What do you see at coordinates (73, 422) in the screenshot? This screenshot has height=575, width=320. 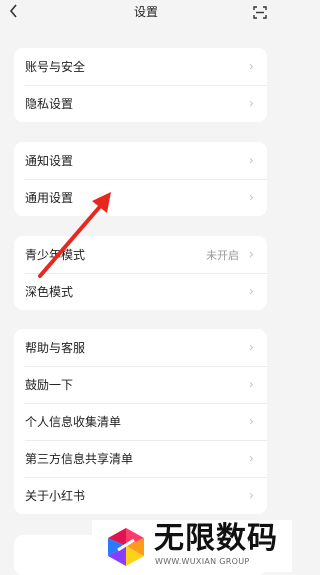 I see `personal-info-list-label: 个人信息收集清单` at bounding box center [73, 422].